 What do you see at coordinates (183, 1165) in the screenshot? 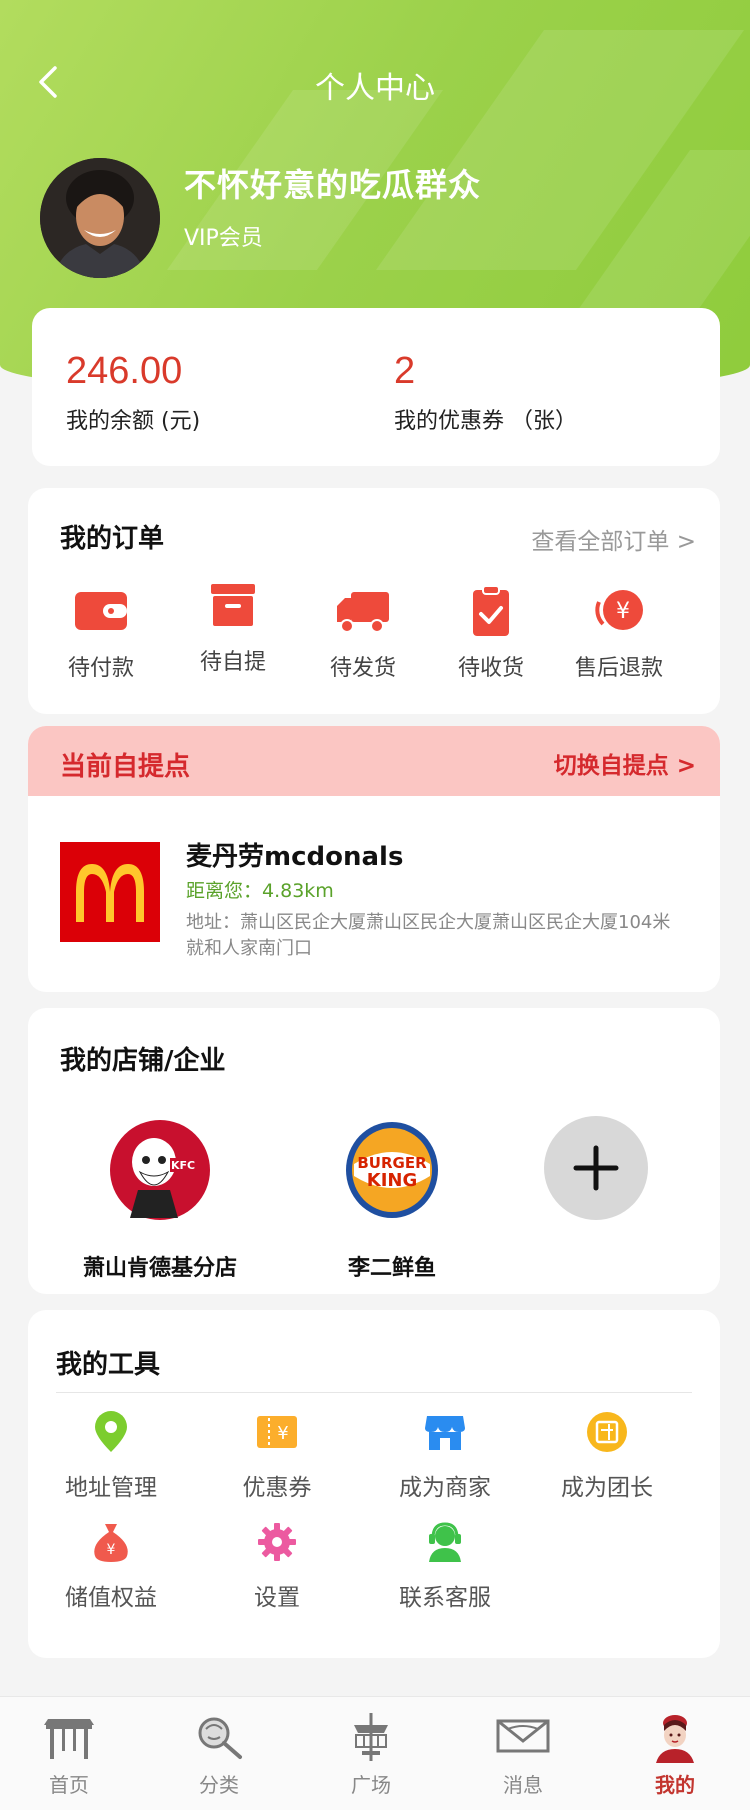
I see `svg-text: KFC` at bounding box center [183, 1165].